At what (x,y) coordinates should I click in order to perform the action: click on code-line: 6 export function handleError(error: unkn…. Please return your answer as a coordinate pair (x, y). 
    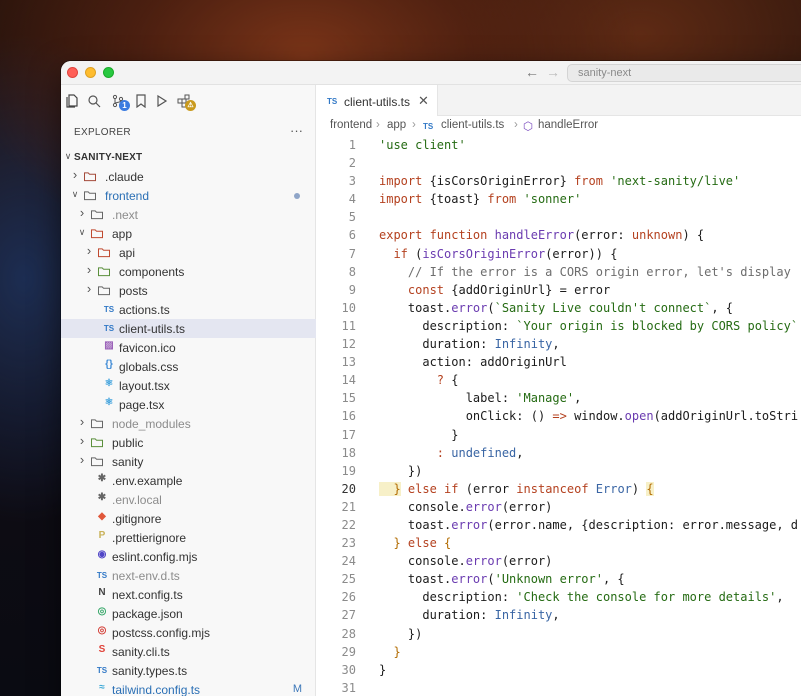
    Looking at the image, I should click on (558, 235).